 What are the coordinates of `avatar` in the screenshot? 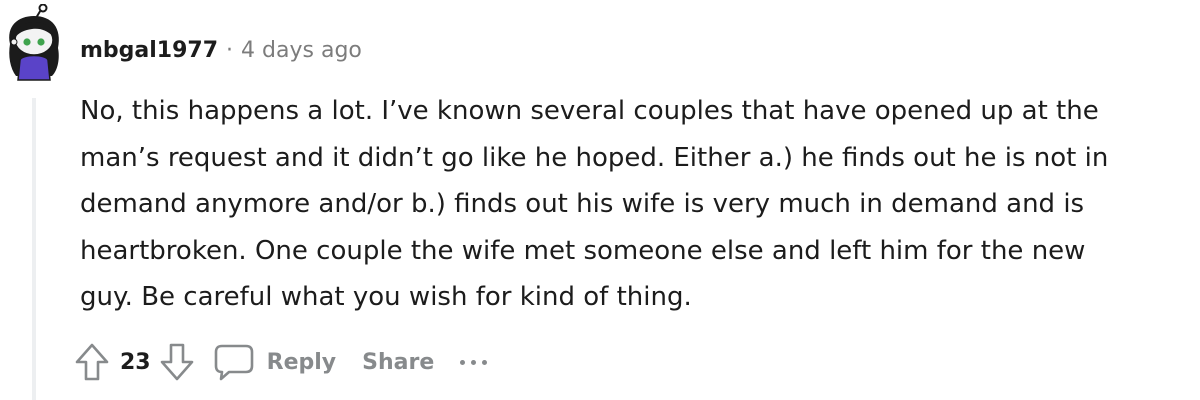 It's located at (34, 42).